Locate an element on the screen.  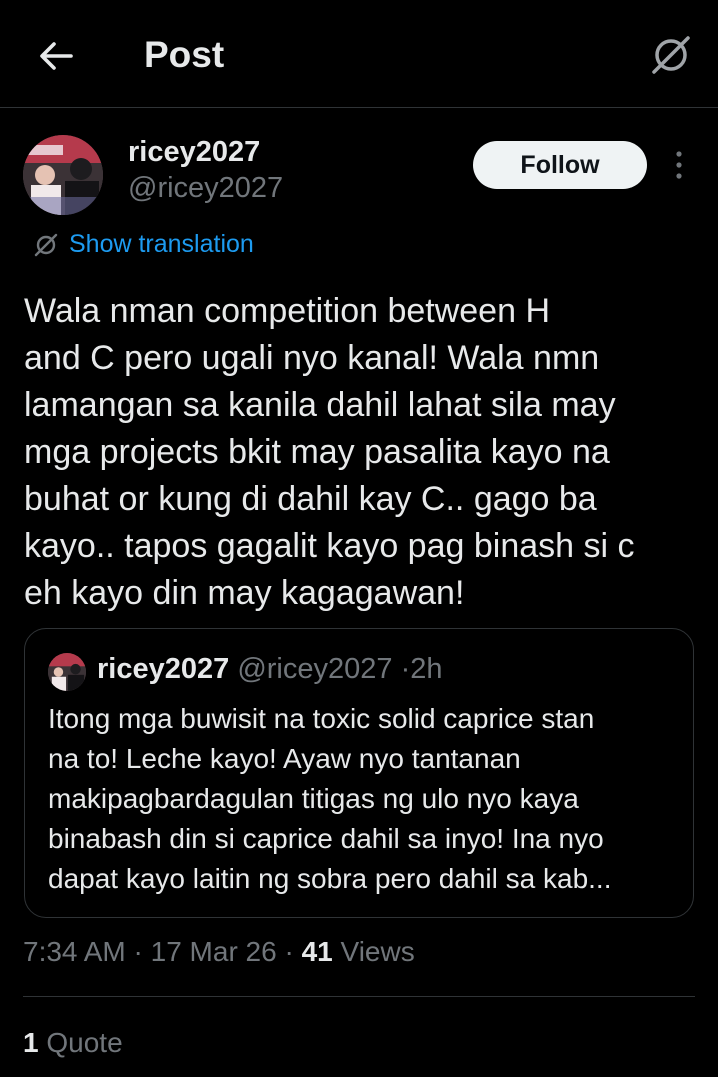
views-label: Views is located at coordinates (377, 951).